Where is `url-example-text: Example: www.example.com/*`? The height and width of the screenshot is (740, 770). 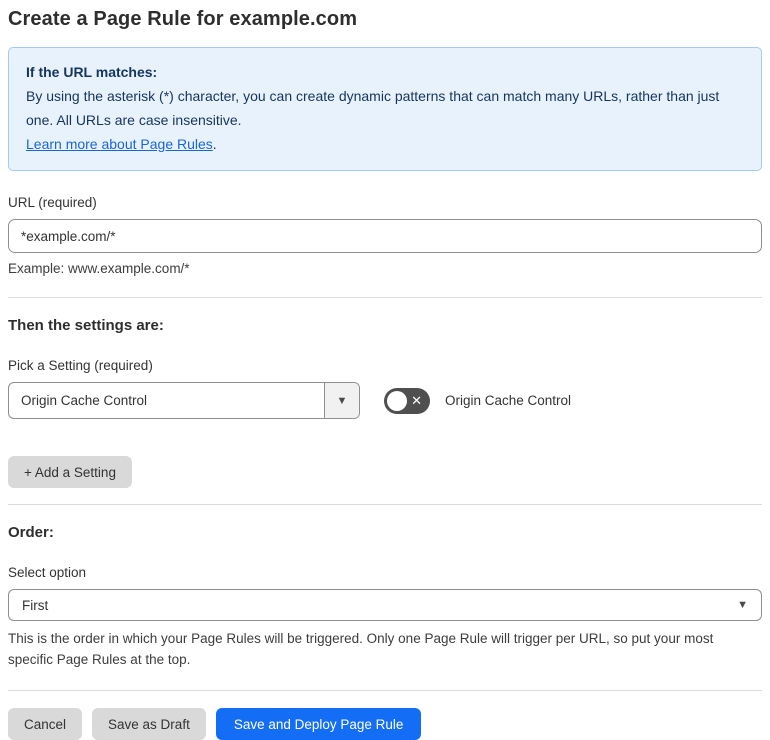
url-example-text: Example: www.example.com/* is located at coordinates (99, 268).